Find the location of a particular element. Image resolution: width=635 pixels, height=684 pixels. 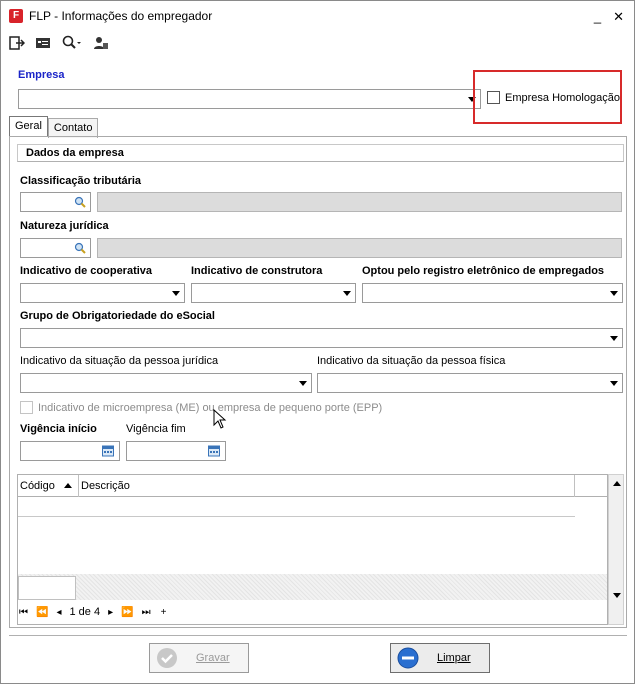

grid-filter-row is located at coordinates (312, 587).